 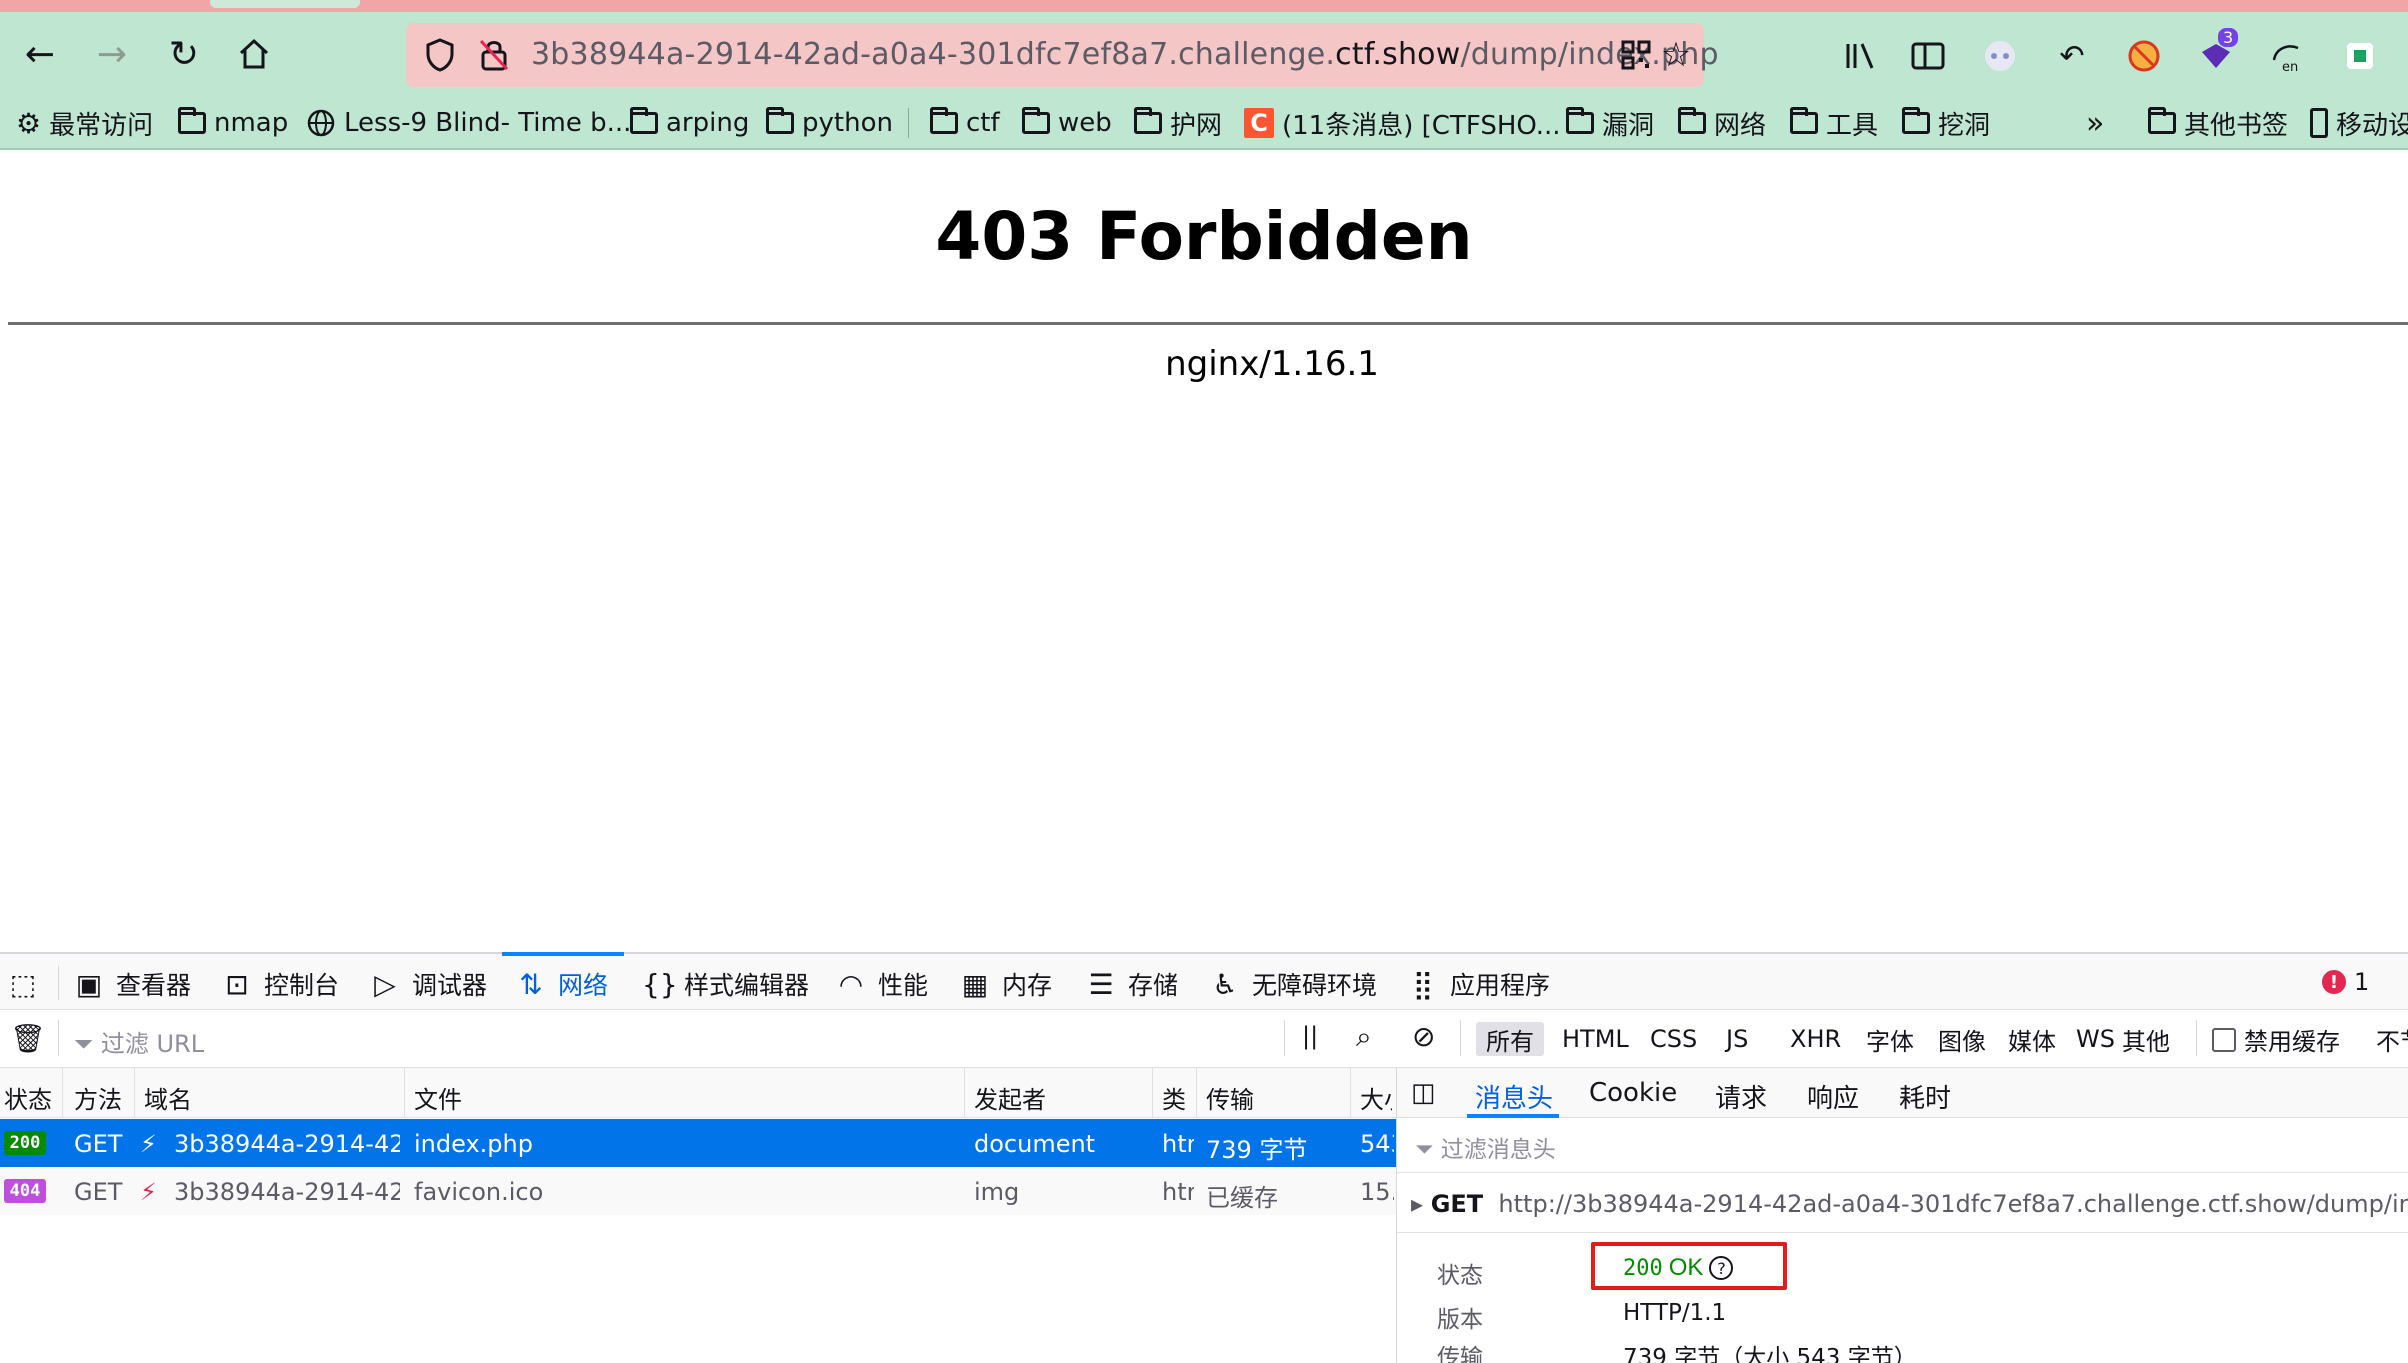 What do you see at coordinates (1514, 1096) in the screenshot?
I see `tab-headers: 消息头` at bounding box center [1514, 1096].